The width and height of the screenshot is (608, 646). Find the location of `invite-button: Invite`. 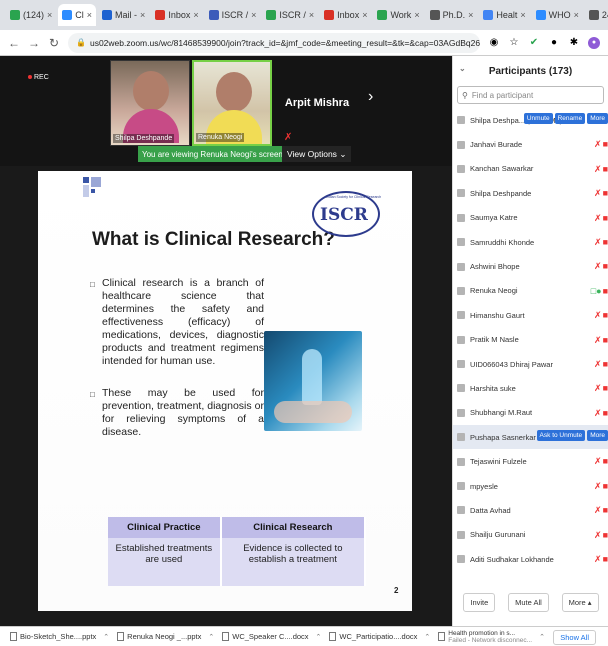

invite-button: Invite is located at coordinates (479, 602).